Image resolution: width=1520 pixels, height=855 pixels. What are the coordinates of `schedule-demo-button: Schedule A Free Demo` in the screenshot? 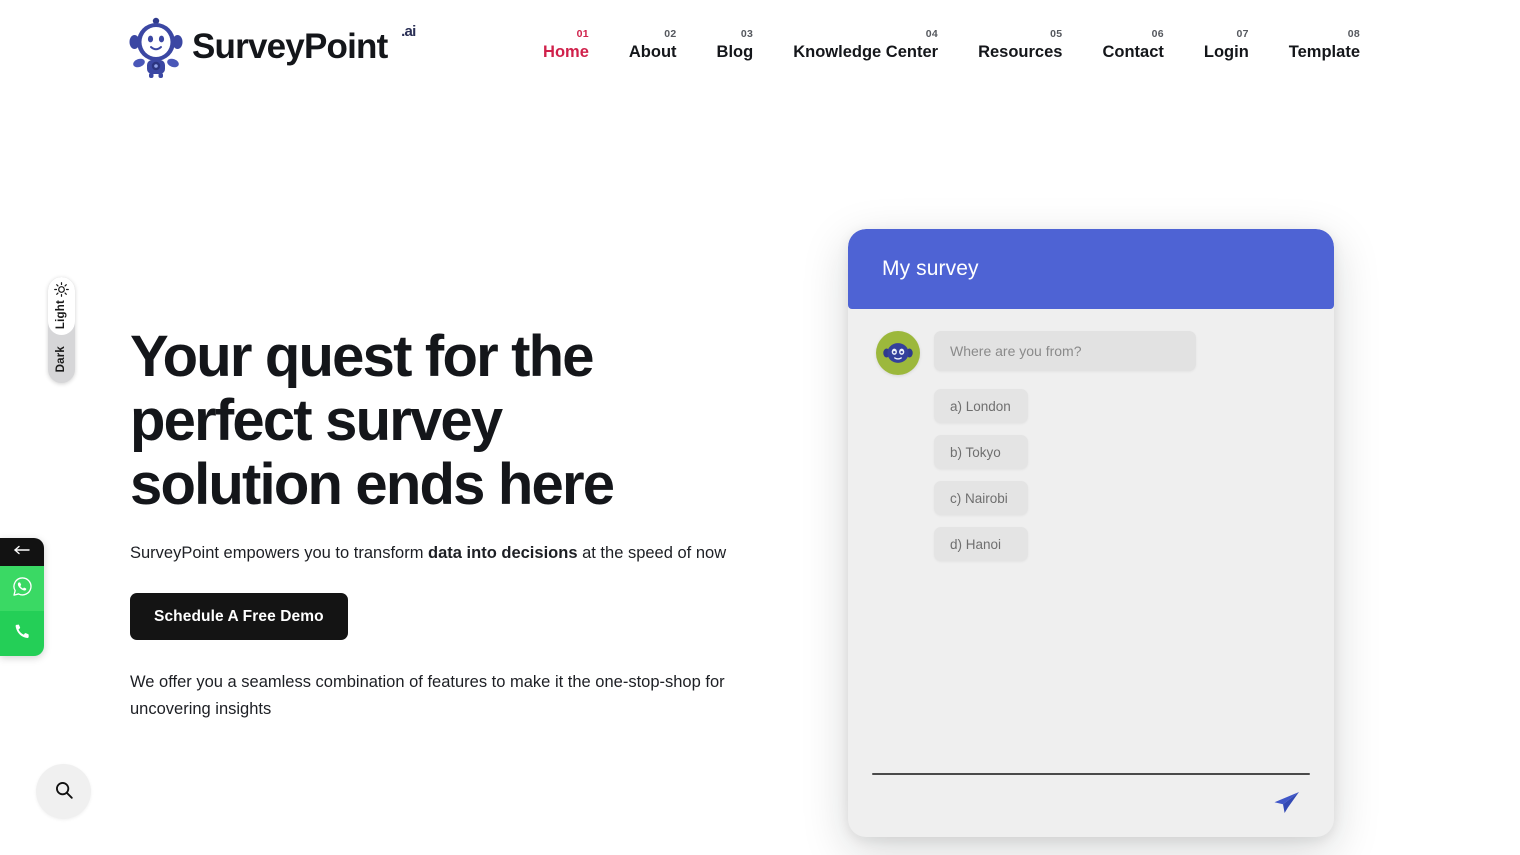 It's located at (239, 616).